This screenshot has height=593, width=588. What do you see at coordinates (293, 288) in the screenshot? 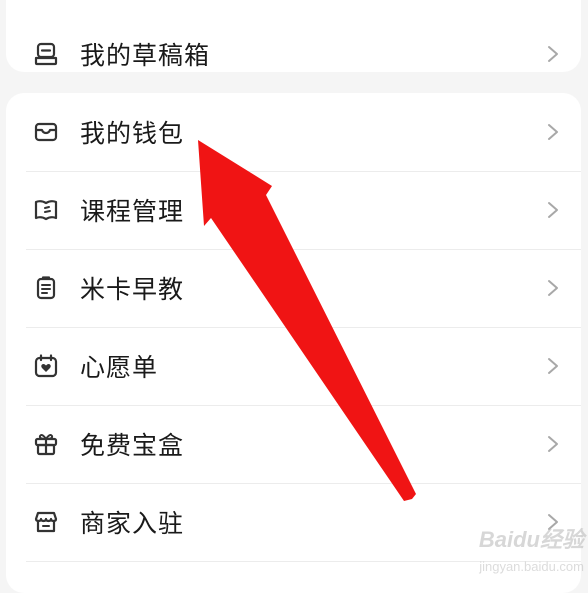
I see `menu-item-mika-early-education: 米卡早教` at bounding box center [293, 288].